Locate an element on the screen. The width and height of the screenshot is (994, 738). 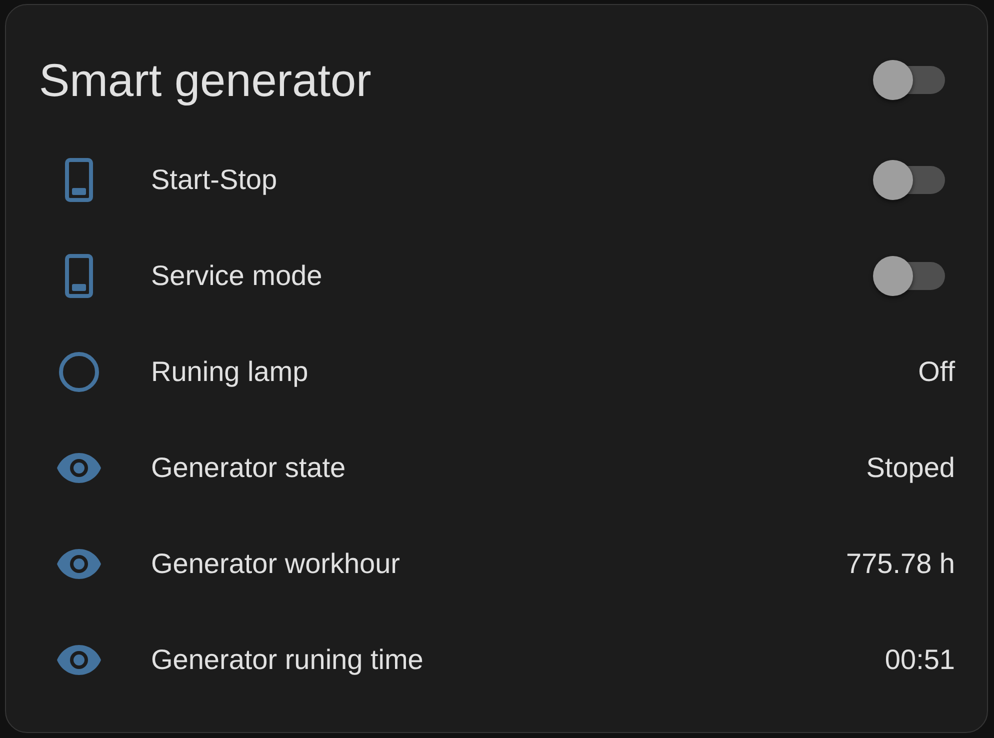
entity-name: Service mode is located at coordinates (236, 276).